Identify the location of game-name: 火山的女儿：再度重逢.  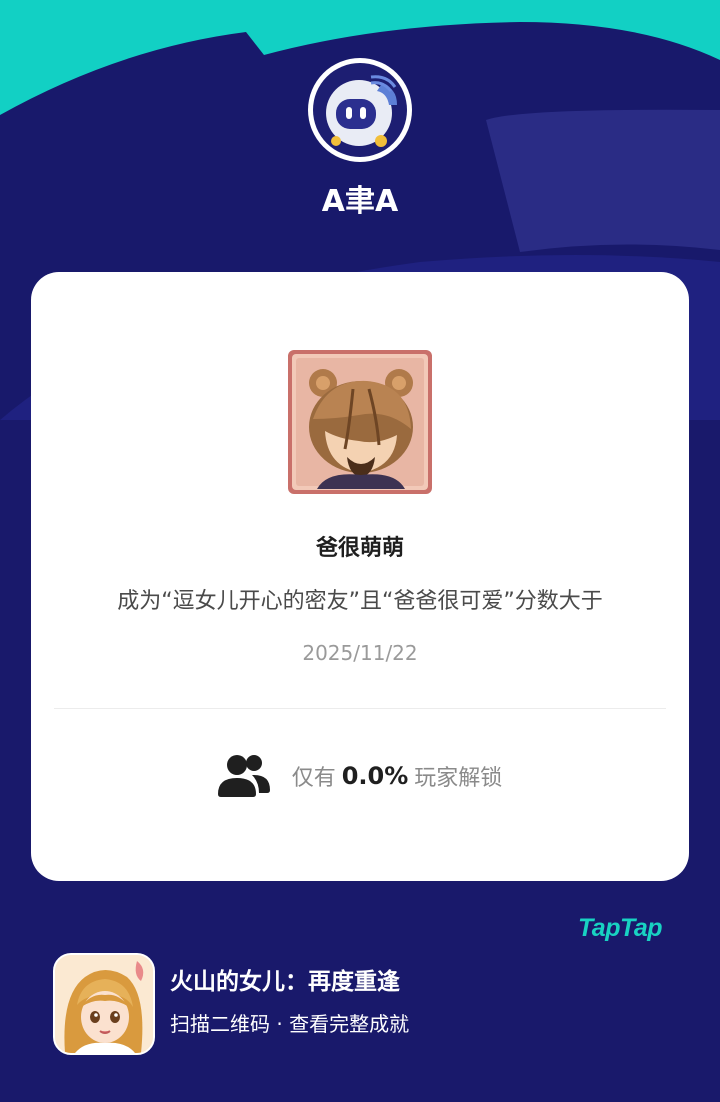
(285, 982).